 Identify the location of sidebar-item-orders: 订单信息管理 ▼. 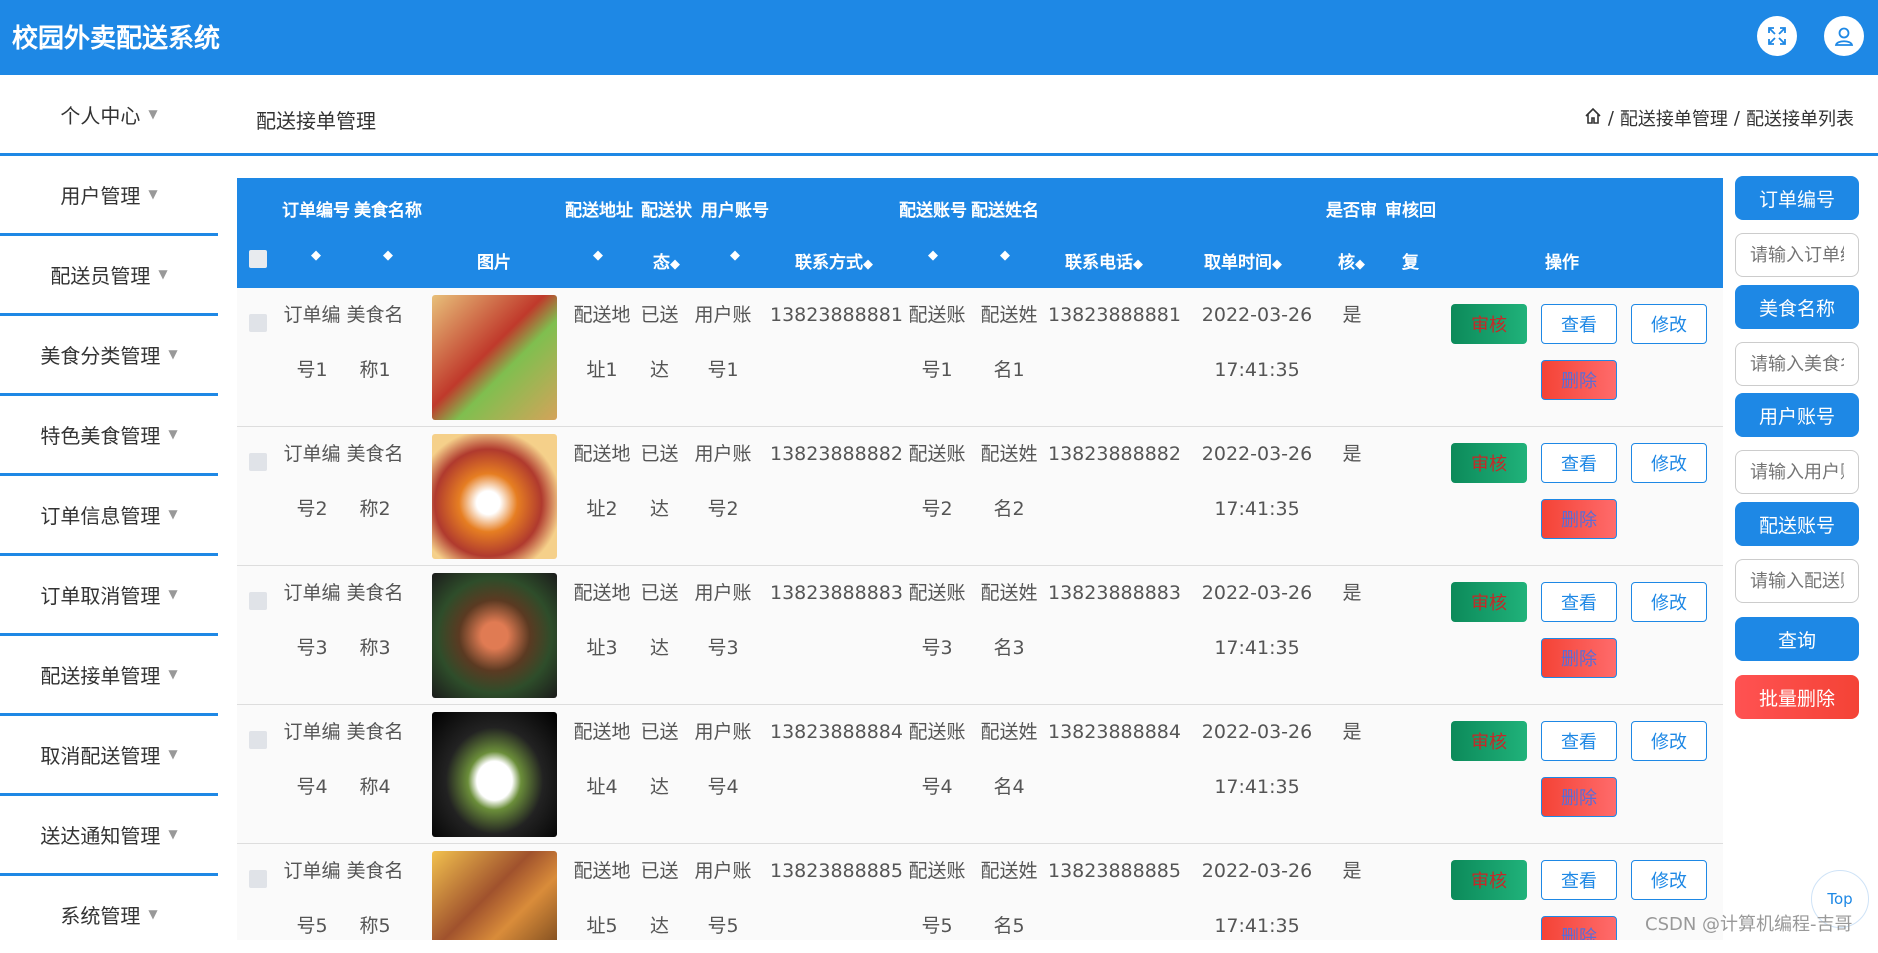
(109, 515).